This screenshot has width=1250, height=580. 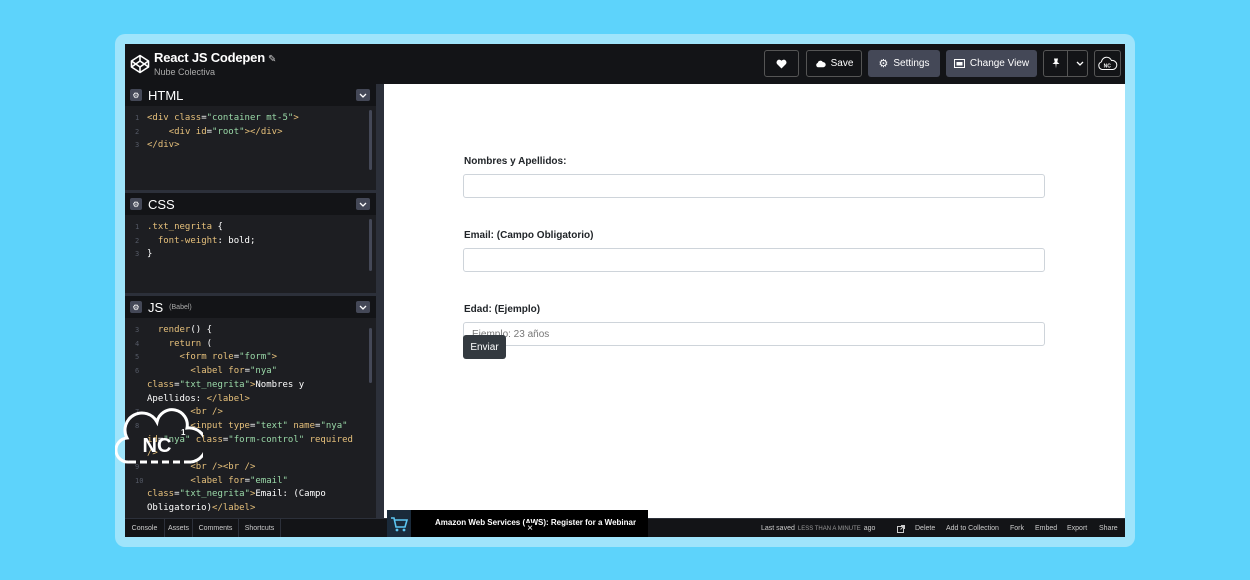 I want to click on export-link: Export, so click(x=1077, y=528).